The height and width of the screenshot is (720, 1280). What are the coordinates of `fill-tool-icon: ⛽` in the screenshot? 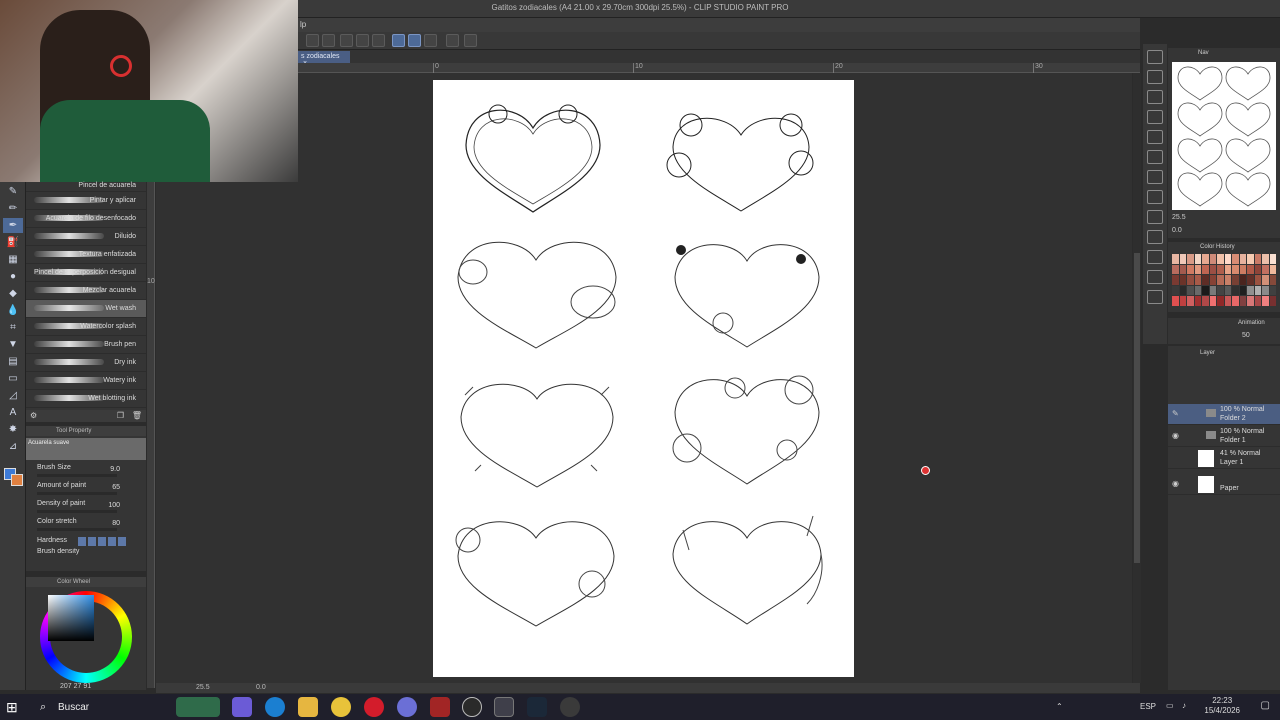 It's located at (13, 242).